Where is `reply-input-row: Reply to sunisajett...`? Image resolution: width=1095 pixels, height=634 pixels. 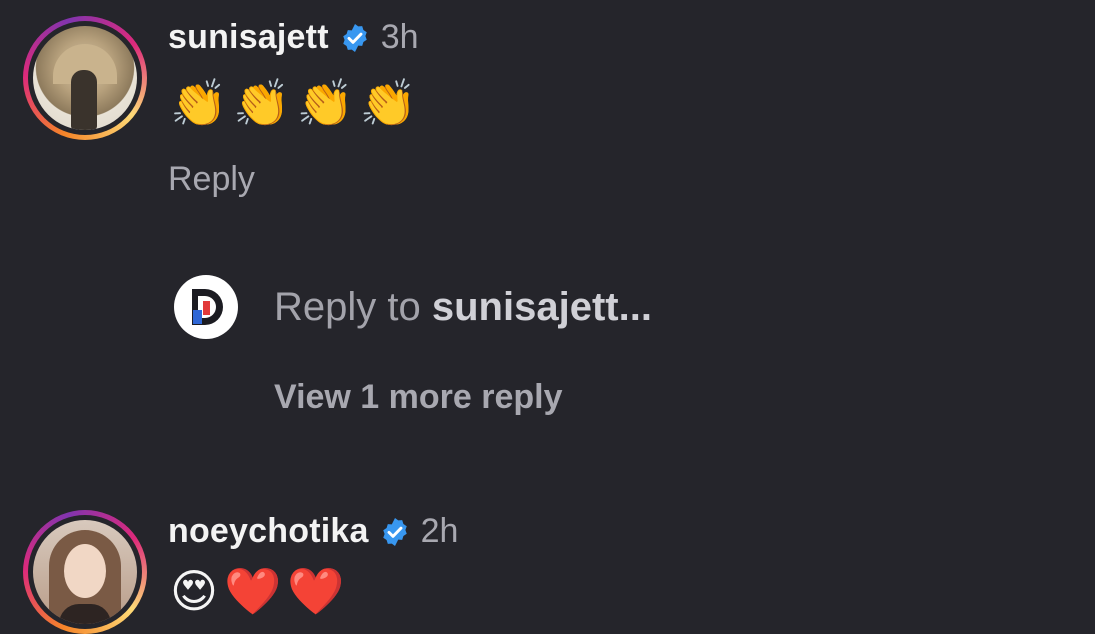 reply-input-row: Reply to sunisajett... is located at coordinates (413, 307).